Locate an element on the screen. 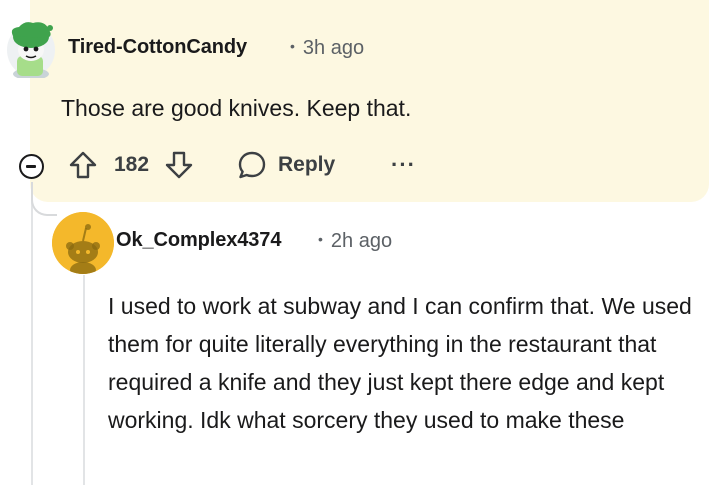 Image resolution: width=709 pixels, height=485 pixels. thread-elbow is located at coordinates (44, 199).